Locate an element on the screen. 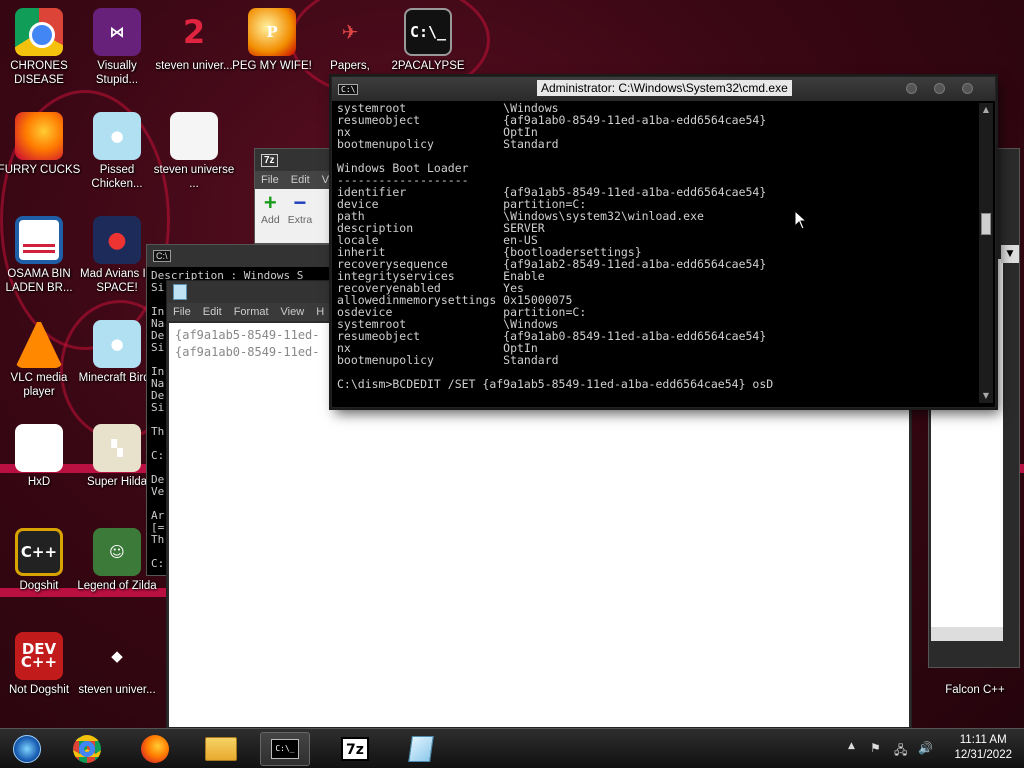  scroll-up-icon: ▲ is located at coordinates (986, 110).